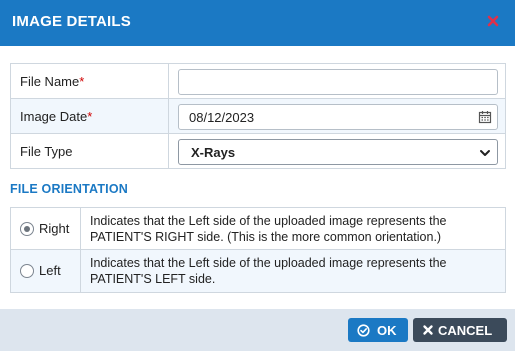 The width and height of the screenshot is (515, 351). I want to click on file-type-select: X-Rays, so click(338, 152).